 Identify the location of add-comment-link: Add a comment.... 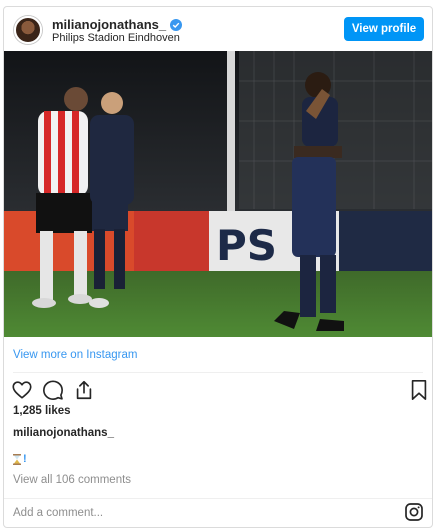
(58, 513).